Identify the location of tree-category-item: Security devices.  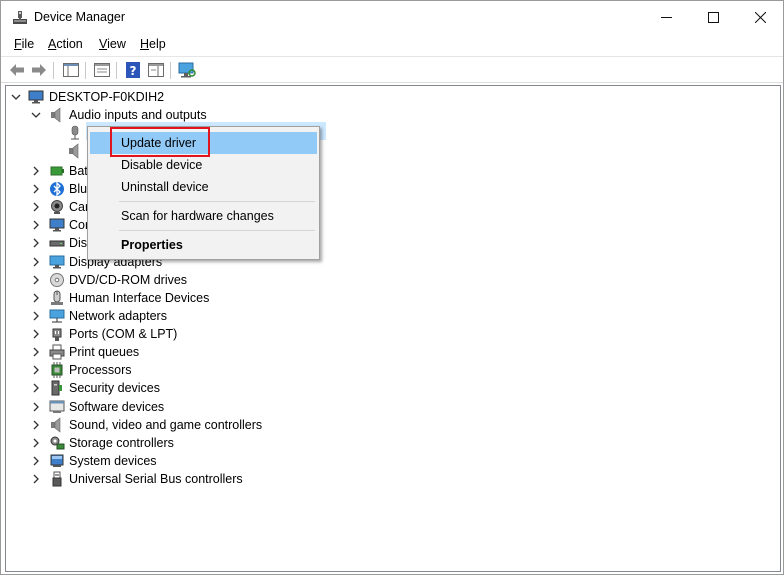
(114, 388).